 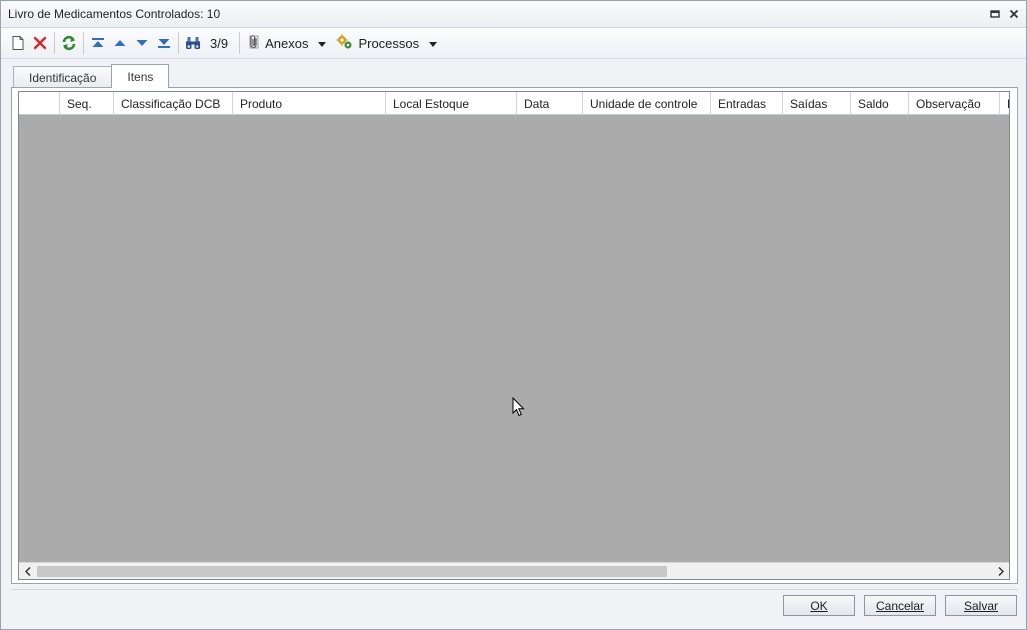 I want to click on column-header-observacao: Observação, so click(x=954, y=103).